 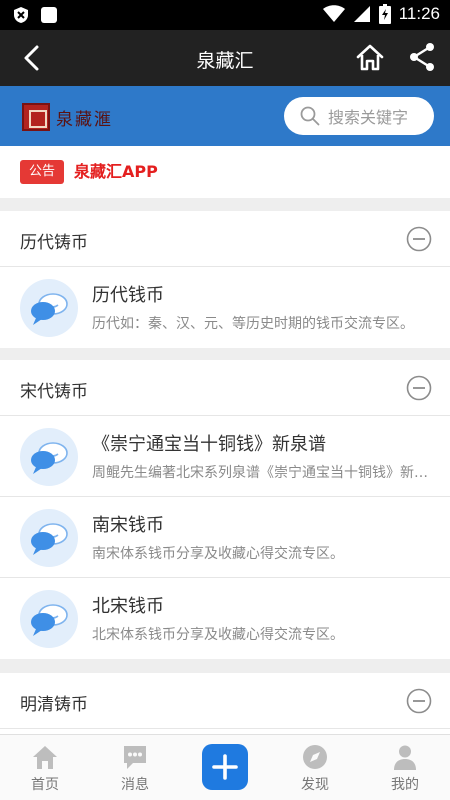 I want to click on section-header: 历代铸币, so click(x=225, y=239).